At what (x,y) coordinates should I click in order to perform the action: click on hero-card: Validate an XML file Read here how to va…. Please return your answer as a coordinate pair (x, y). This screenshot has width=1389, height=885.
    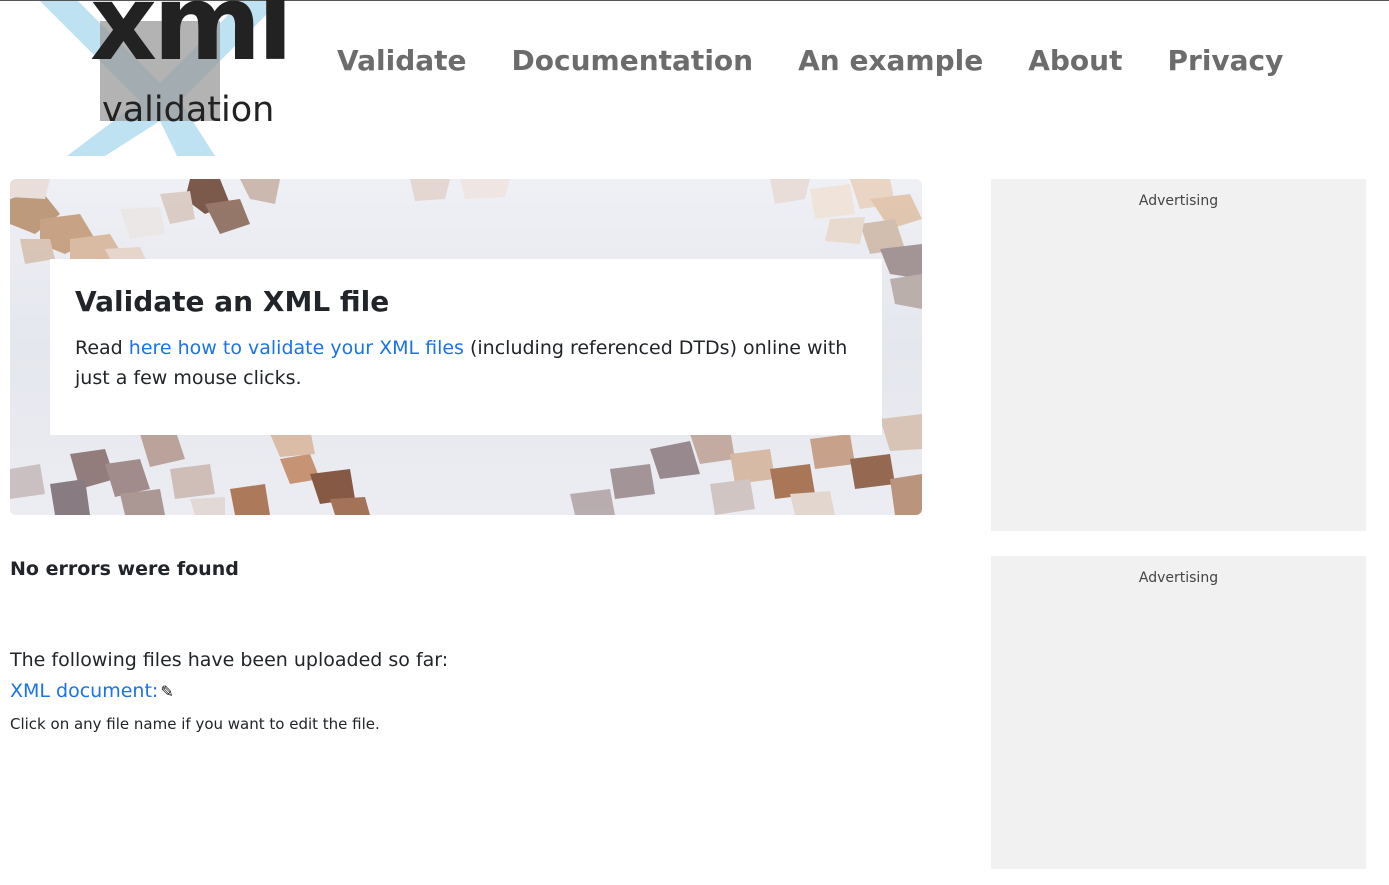
    Looking at the image, I should click on (466, 347).